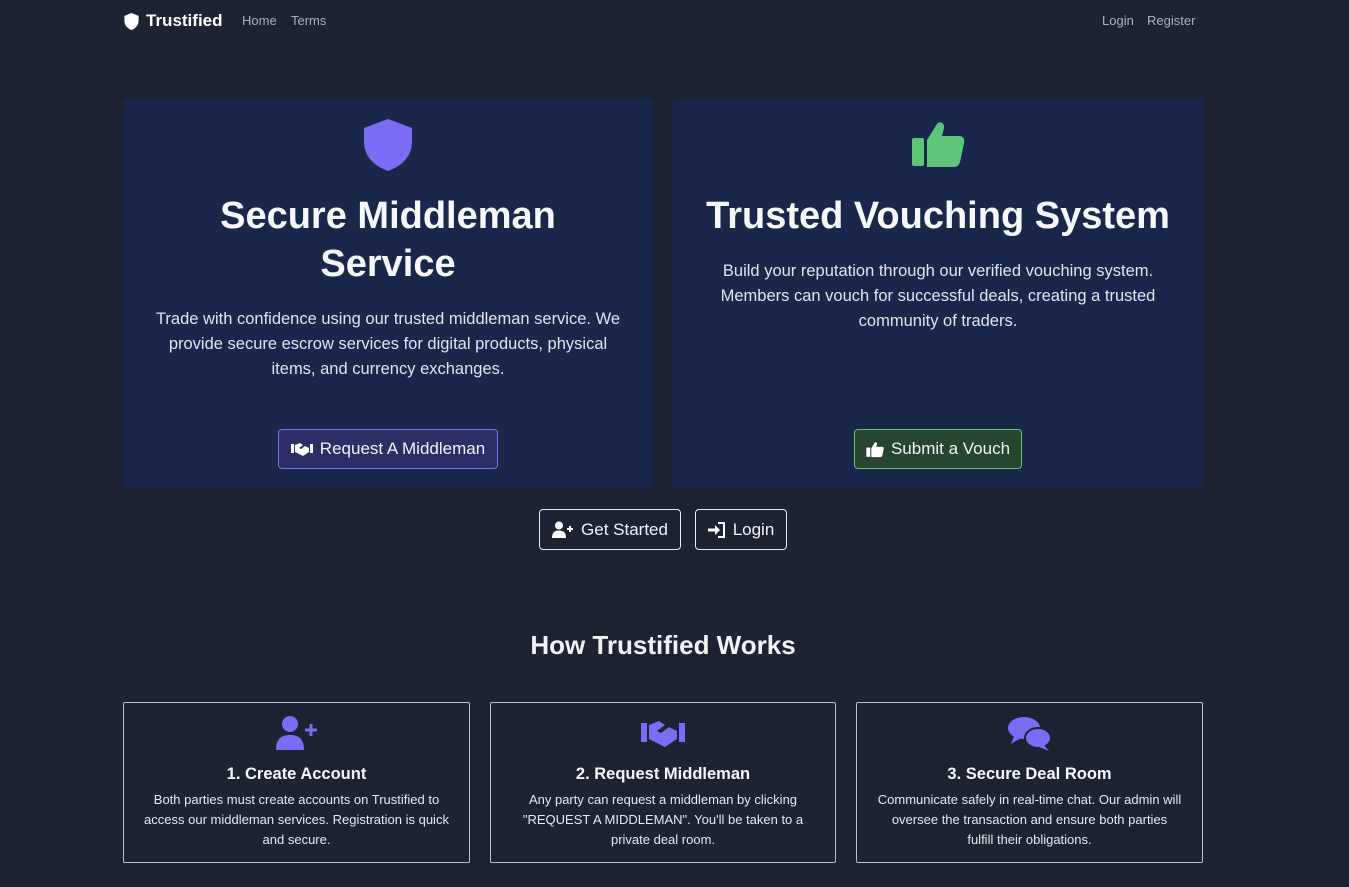 This screenshot has width=1349, height=887. Describe the element at coordinates (610, 529) in the screenshot. I see `get-started-button: Get Started` at that location.